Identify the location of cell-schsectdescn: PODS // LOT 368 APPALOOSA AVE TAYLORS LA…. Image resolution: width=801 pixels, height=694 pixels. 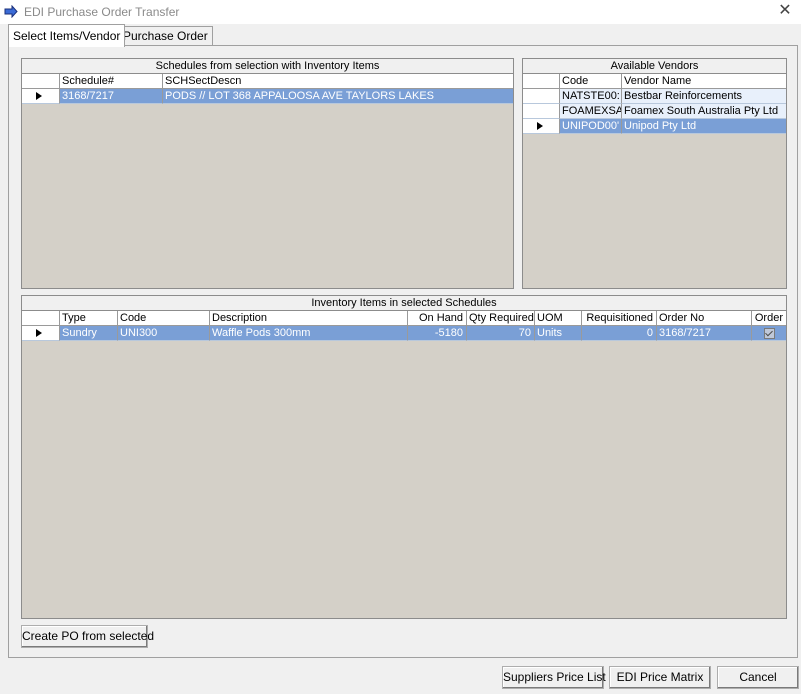
(338, 96).